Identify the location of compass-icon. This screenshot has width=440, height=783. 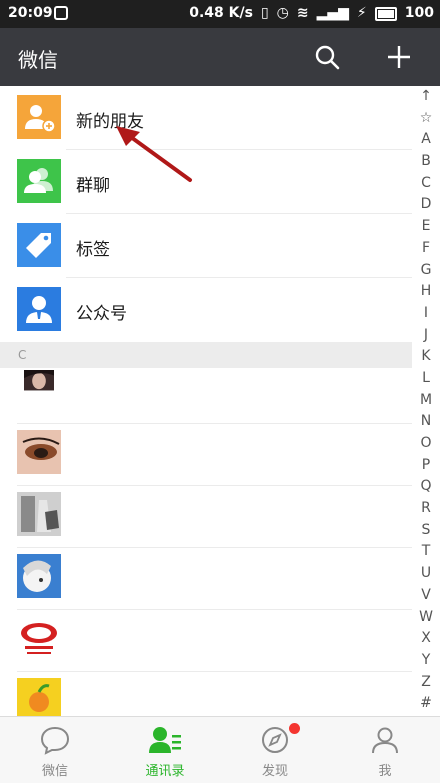
(275, 740).